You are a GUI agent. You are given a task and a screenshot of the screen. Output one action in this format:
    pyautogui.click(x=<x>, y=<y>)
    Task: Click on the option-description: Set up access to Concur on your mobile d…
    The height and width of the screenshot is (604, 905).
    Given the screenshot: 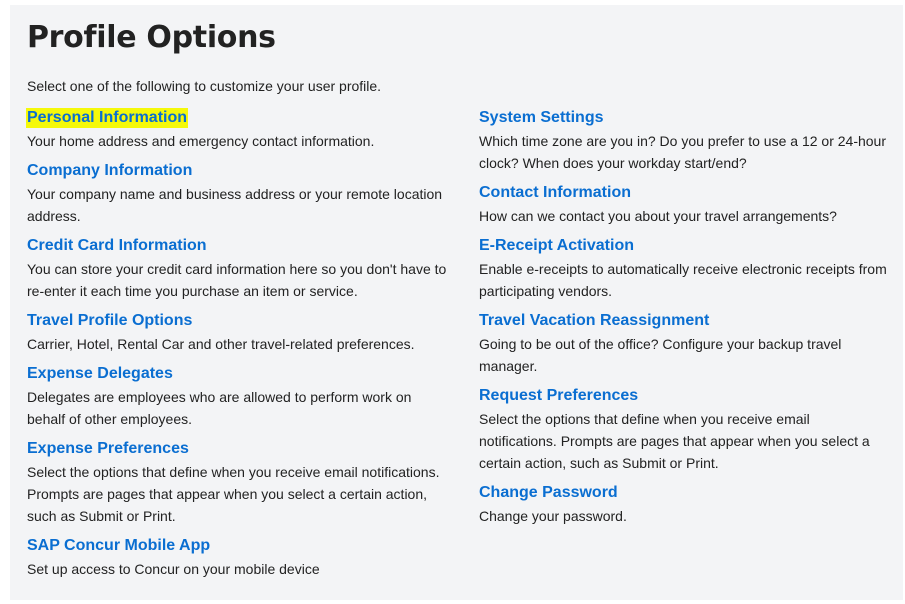 What is the action you would take?
    pyautogui.click(x=173, y=569)
    